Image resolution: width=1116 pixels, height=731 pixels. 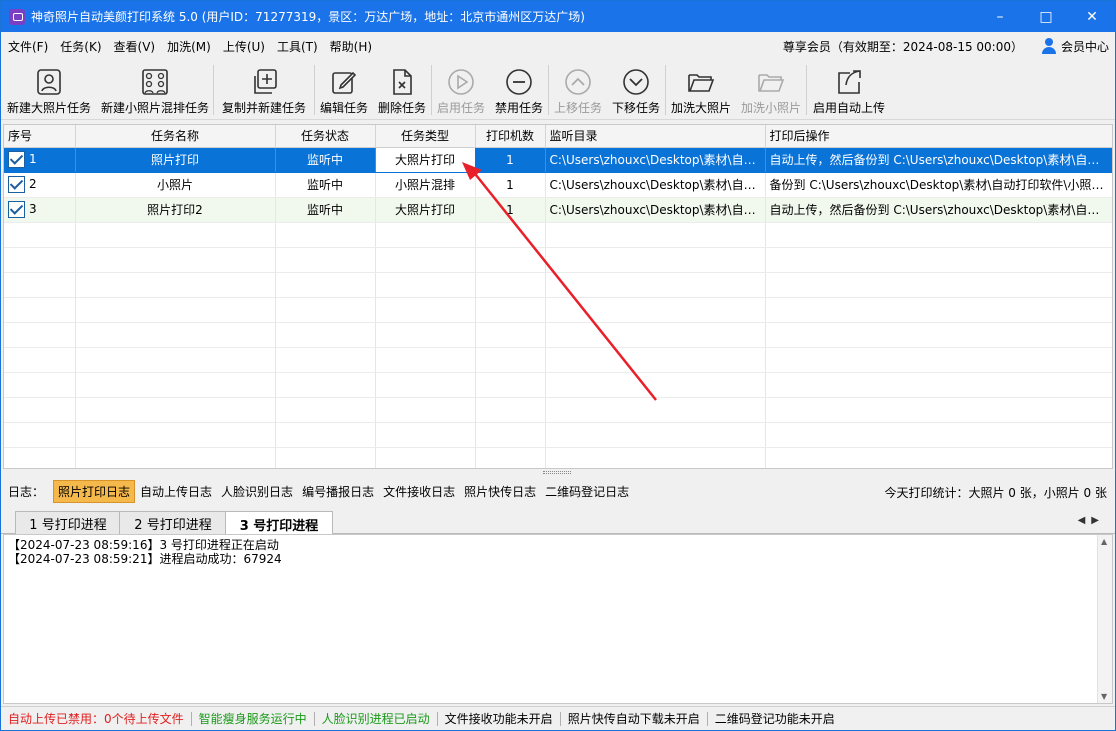 I want to click on status-qrcode-register: 二维码登记功能未开启, so click(x=774, y=718).